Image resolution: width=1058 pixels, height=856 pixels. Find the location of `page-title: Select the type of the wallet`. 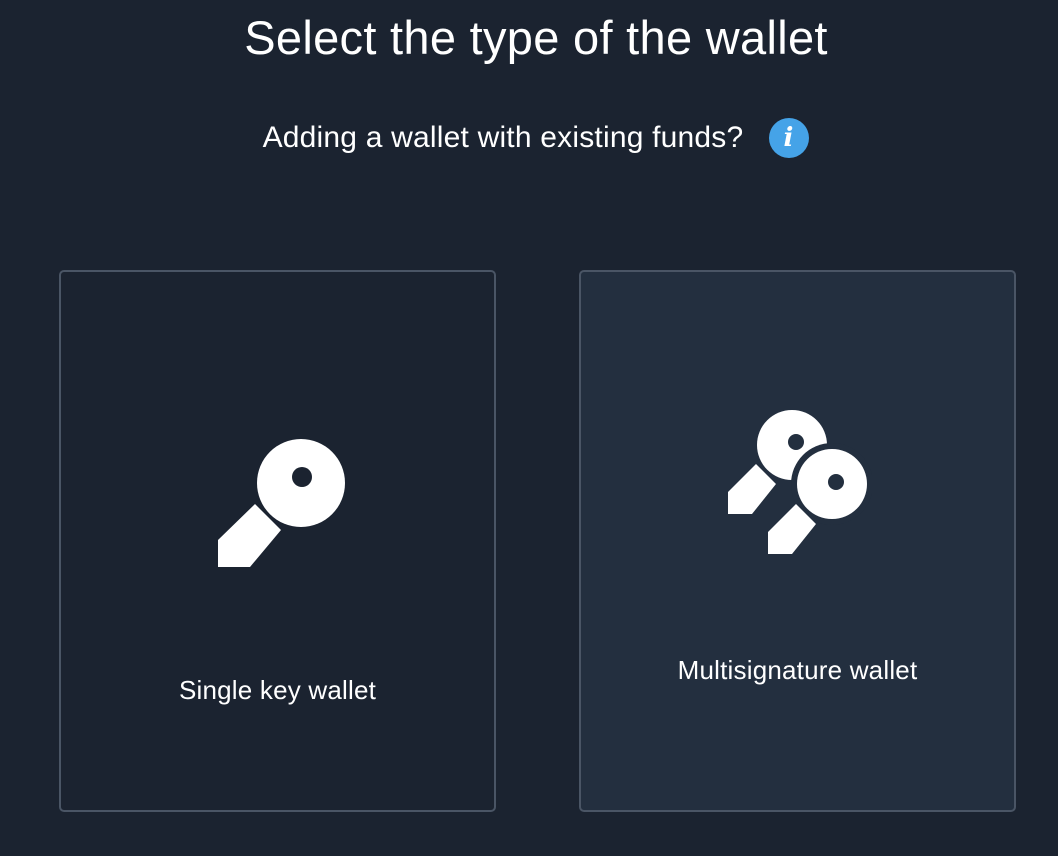

page-title: Select the type of the wallet is located at coordinates (536, 37).